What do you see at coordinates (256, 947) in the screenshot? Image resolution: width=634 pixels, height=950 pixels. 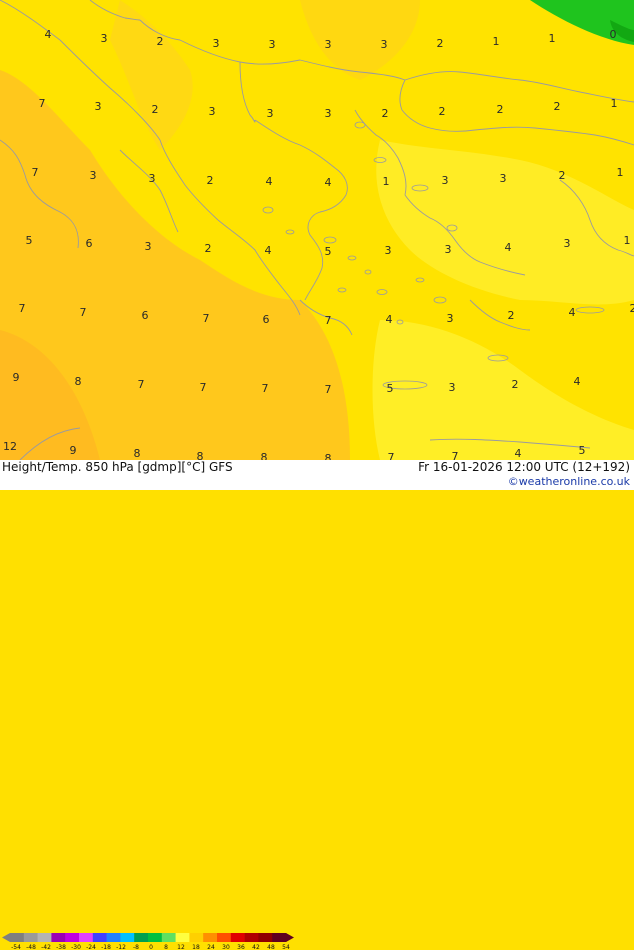 I see `scale-tick-label: 42` at bounding box center [256, 947].